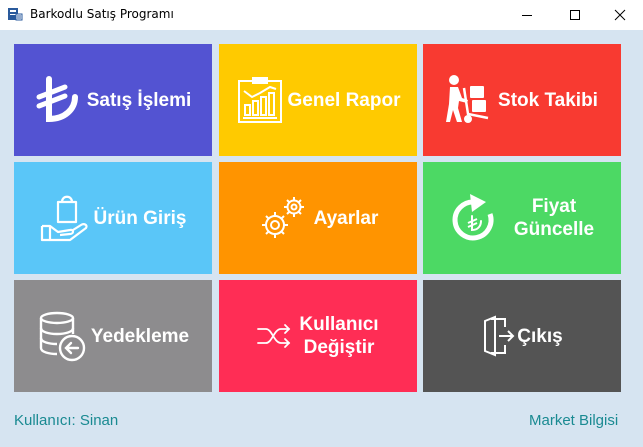 This screenshot has height=447, width=643. I want to click on minimize-button, so click(527, 15).